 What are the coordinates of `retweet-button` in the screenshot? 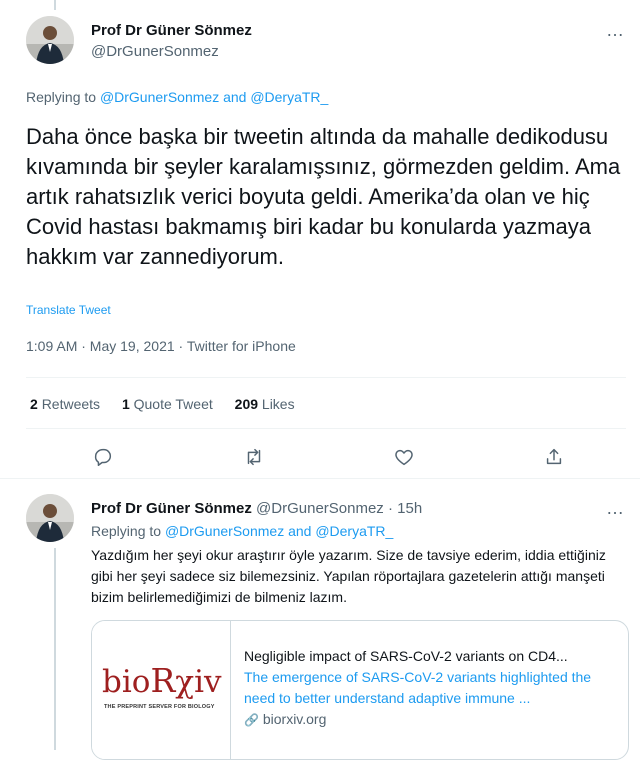 It's located at (254, 457).